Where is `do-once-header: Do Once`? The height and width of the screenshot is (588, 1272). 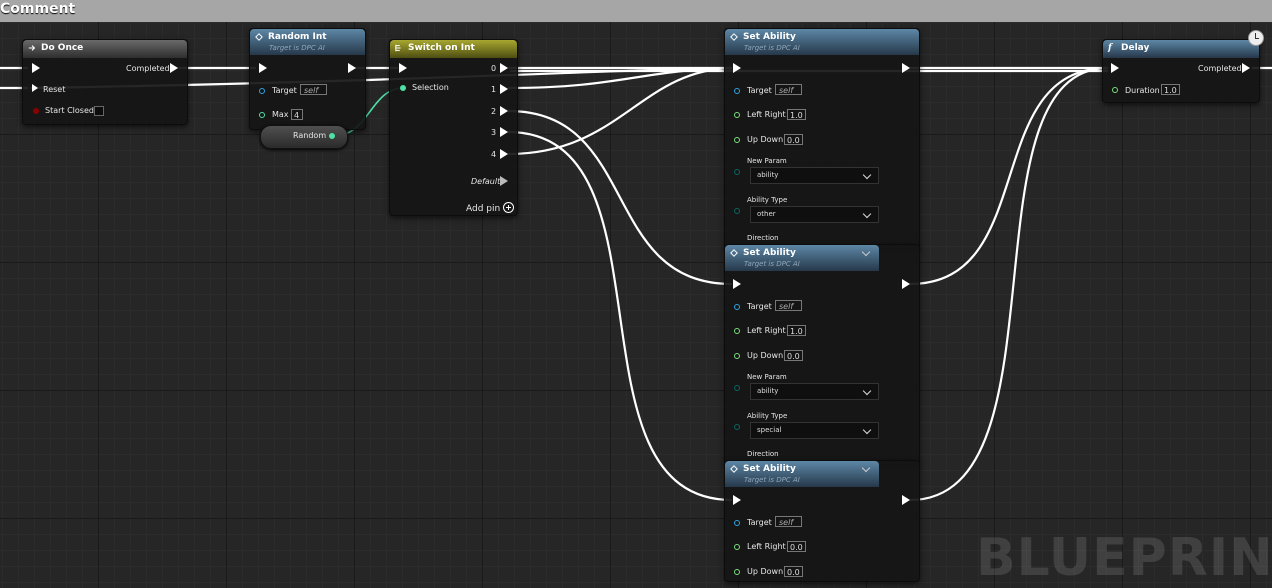 do-once-header: Do Once is located at coordinates (105, 49).